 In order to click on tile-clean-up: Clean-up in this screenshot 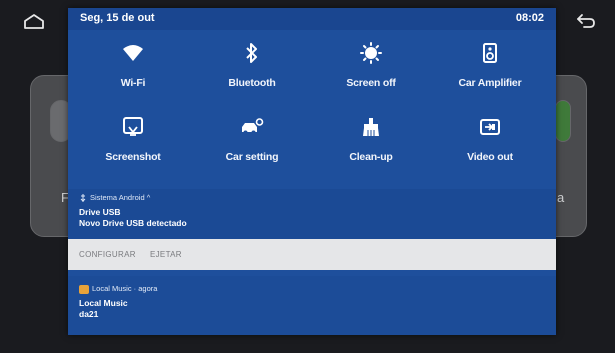, I will do `click(371, 145)`.